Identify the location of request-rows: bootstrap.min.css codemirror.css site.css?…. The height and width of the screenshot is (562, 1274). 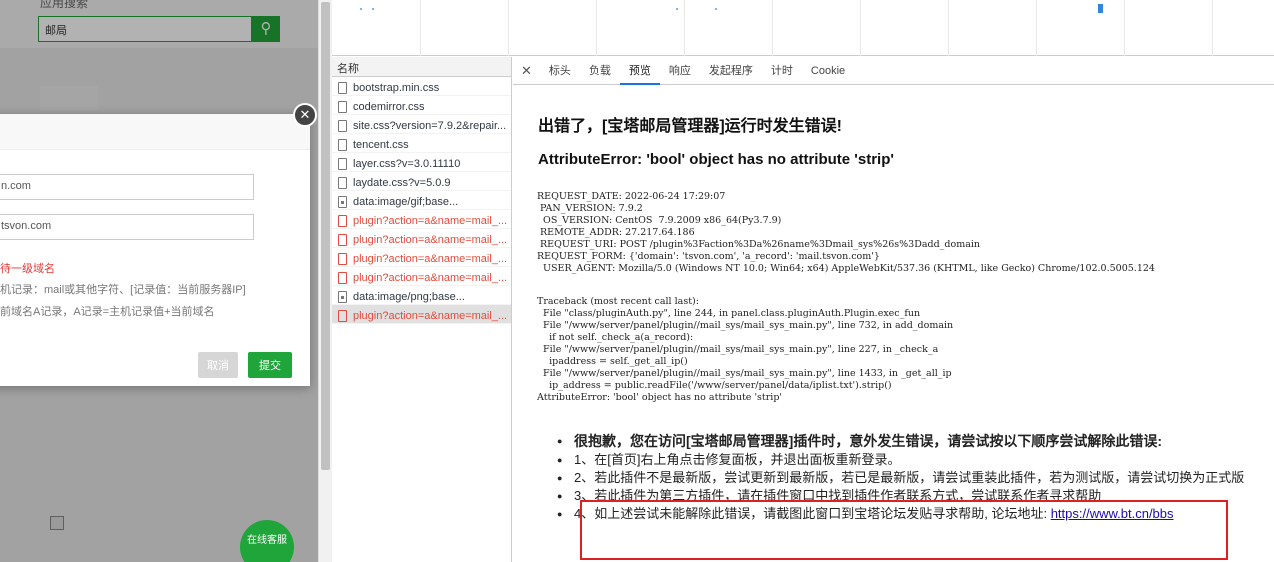
(421, 200).